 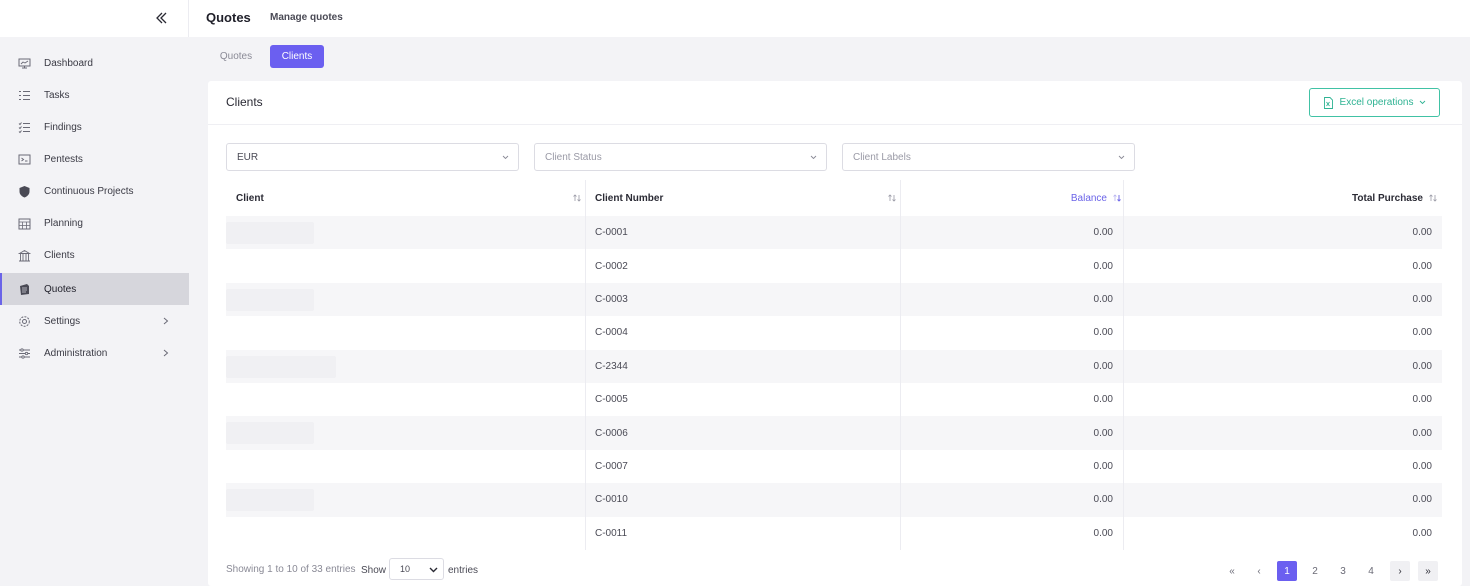 What do you see at coordinates (94, 159) in the screenshot?
I see `sidebar-item-pentests: Pentests` at bounding box center [94, 159].